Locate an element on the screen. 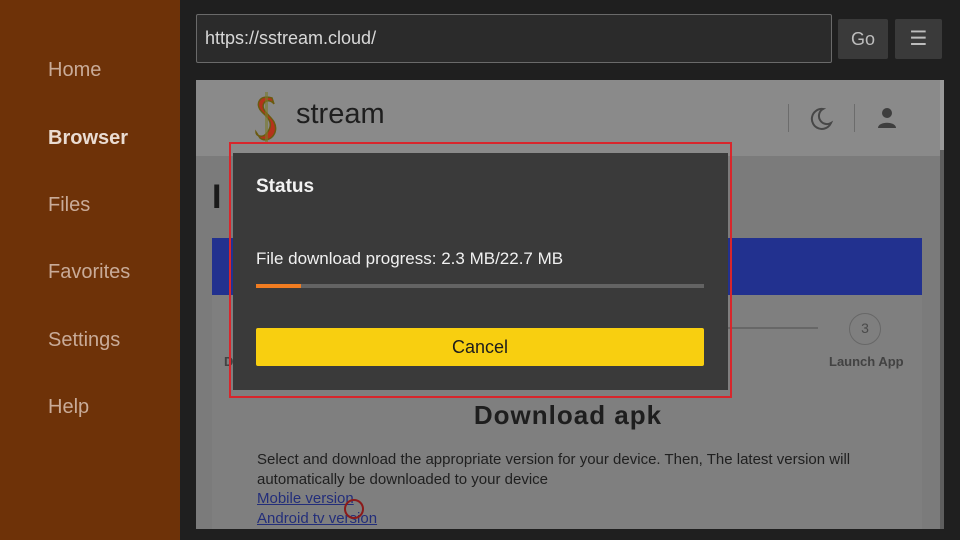 This screenshot has height=540, width=960. download-progress-fill is located at coordinates (279, 286).